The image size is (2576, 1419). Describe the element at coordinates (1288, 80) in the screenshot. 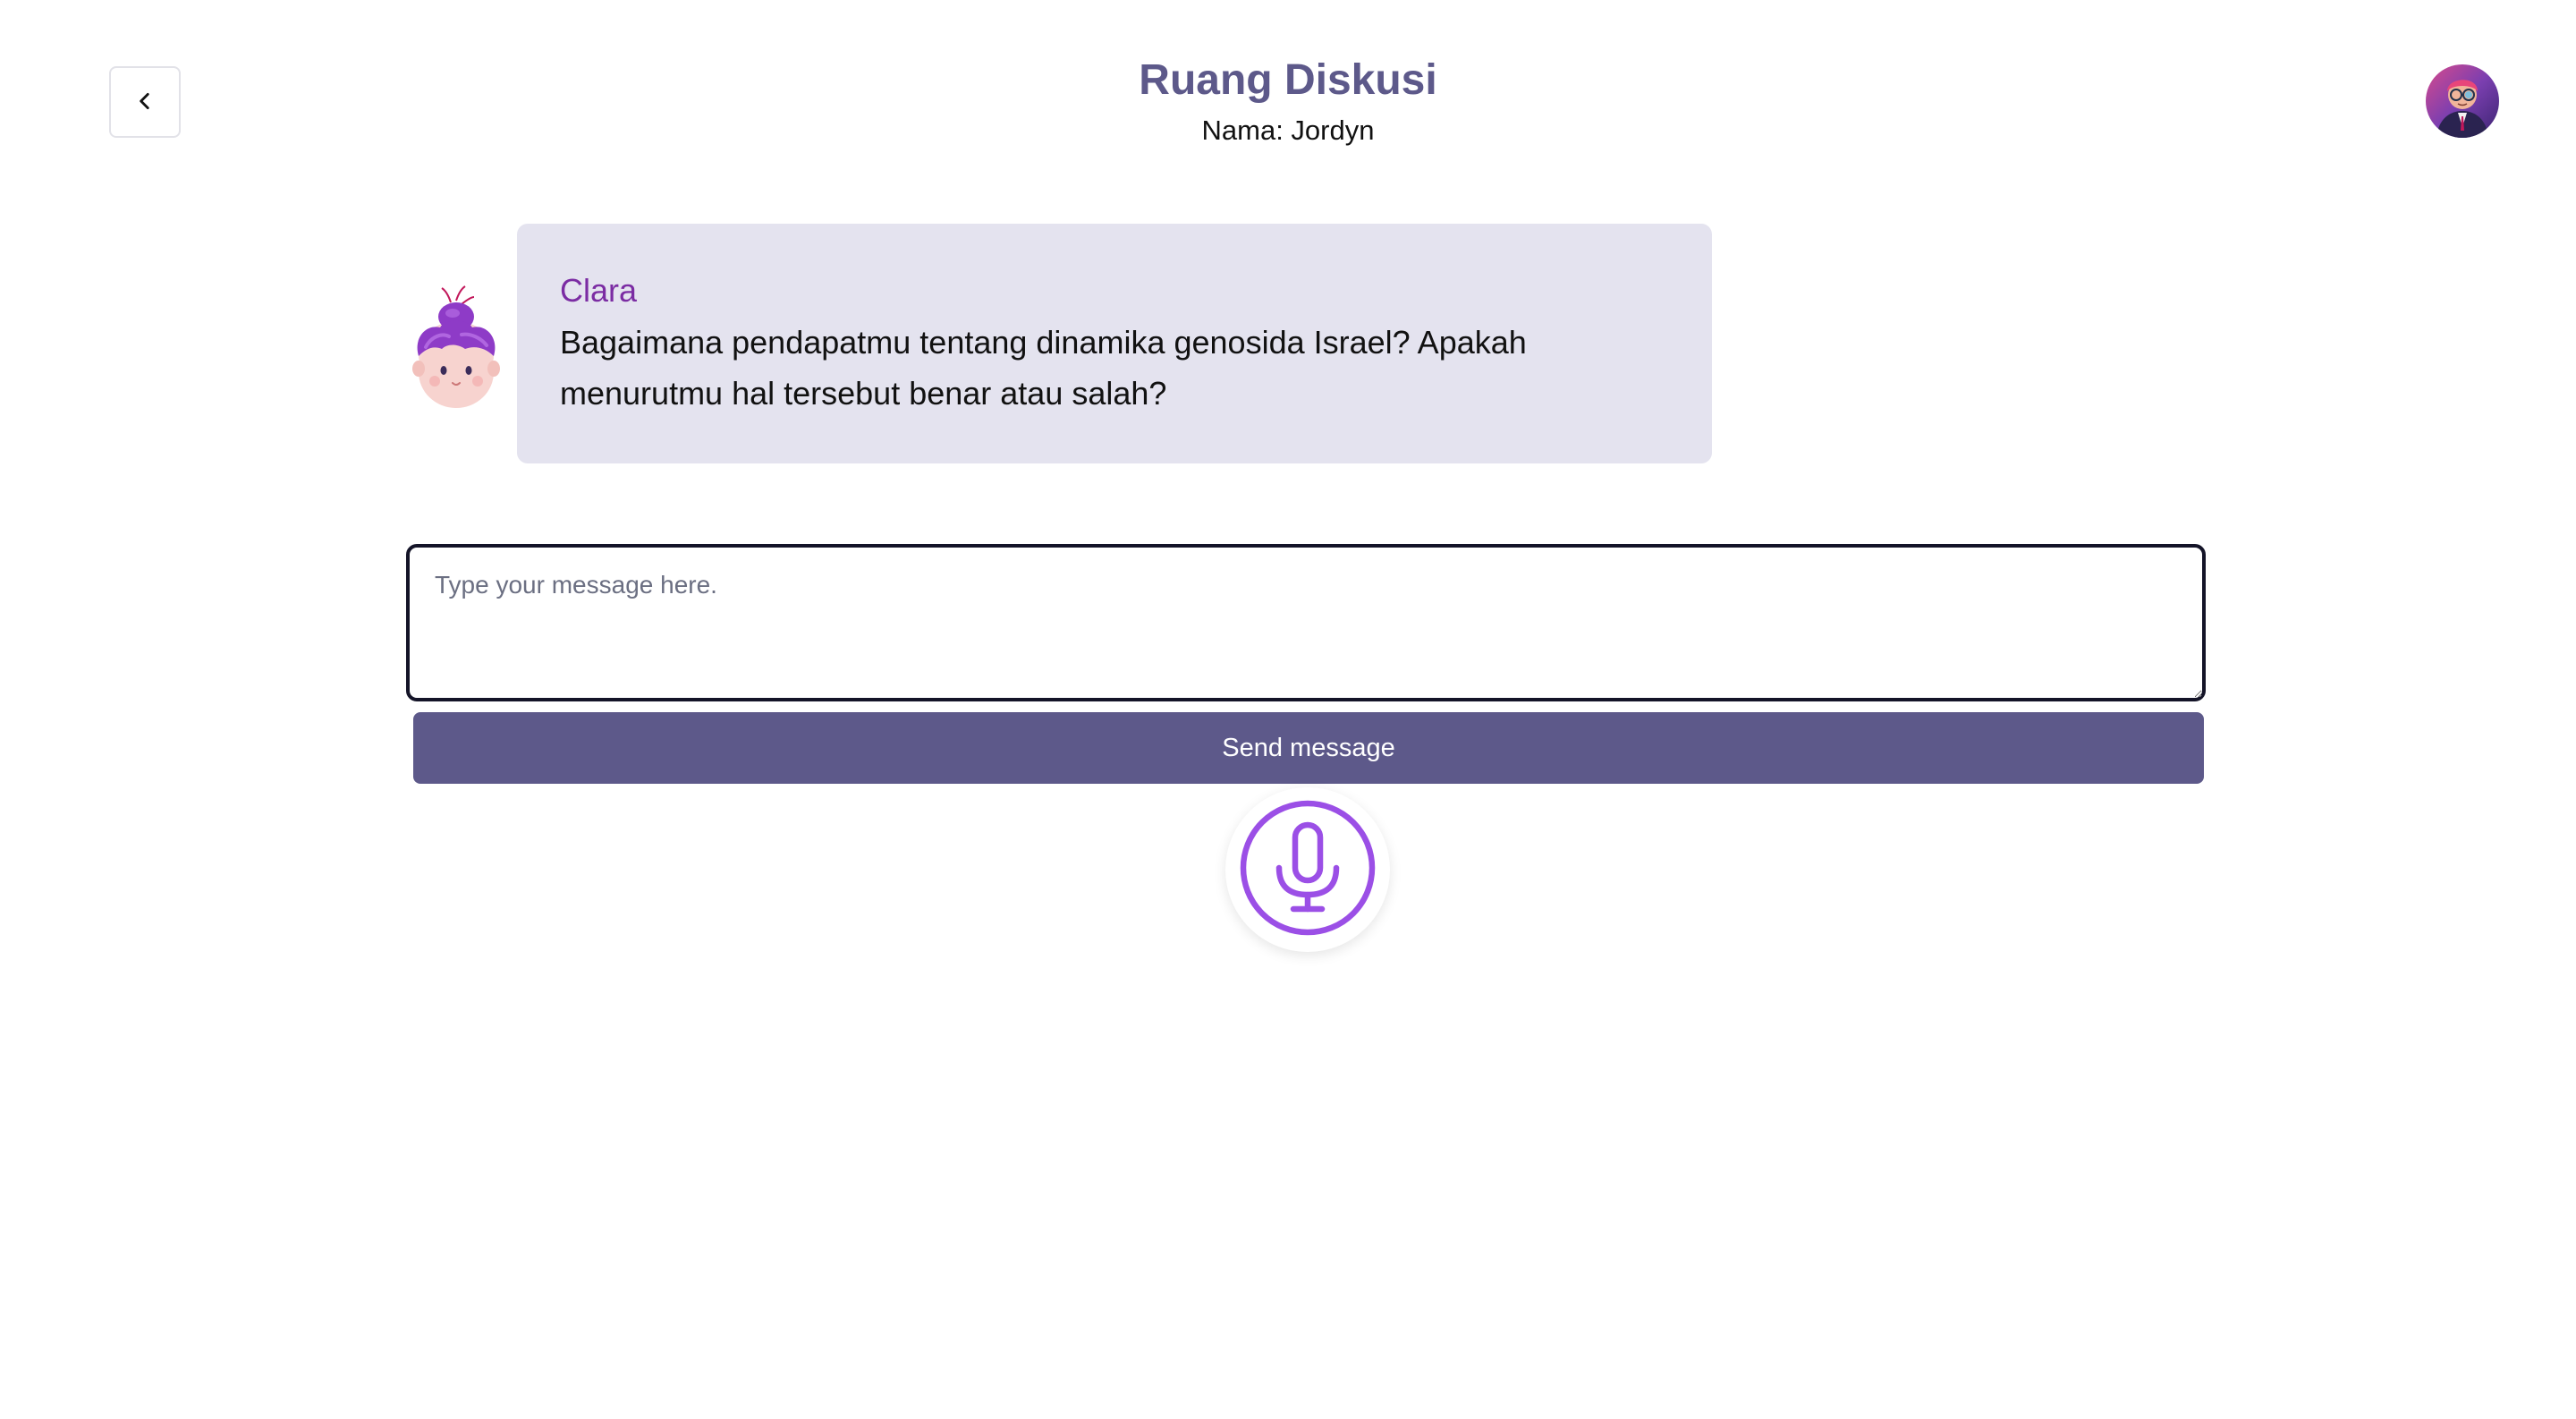

I see `page-title: Ruang Diskusi` at that location.